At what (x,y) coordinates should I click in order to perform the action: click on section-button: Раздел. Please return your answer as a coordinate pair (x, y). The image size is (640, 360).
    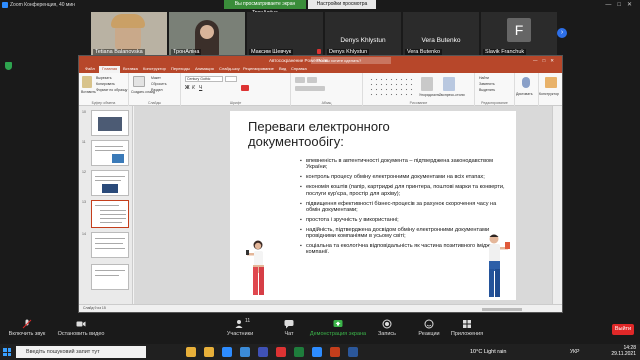
    Looking at the image, I should click on (157, 90).